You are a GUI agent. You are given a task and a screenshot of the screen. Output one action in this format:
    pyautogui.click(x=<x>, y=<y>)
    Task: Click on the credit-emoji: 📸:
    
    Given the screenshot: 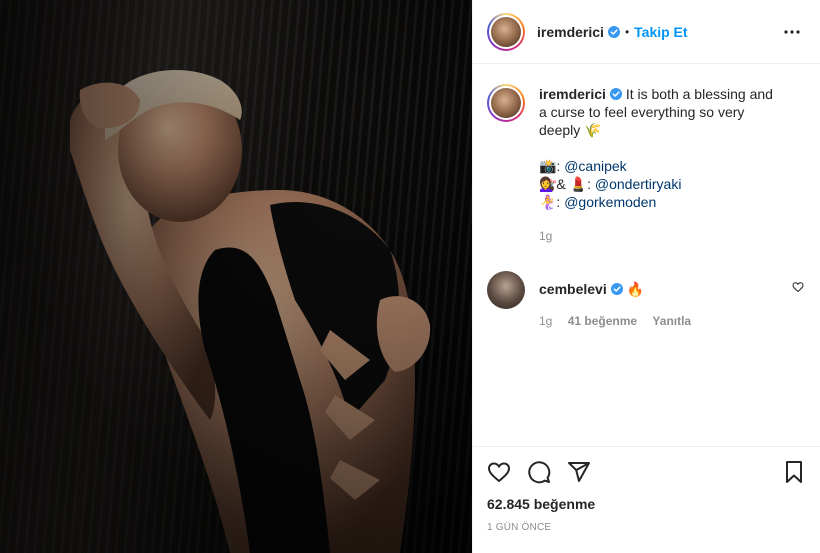 What is the action you would take?
    pyautogui.click(x=550, y=166)
    